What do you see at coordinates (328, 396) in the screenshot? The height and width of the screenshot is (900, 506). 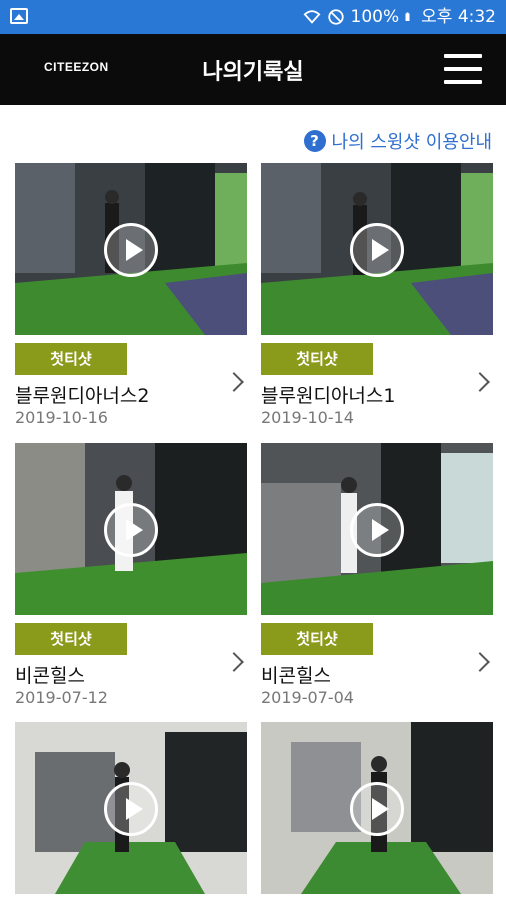 I see `course-name: 블루원디아너스1` at bounding box center [328, 396].